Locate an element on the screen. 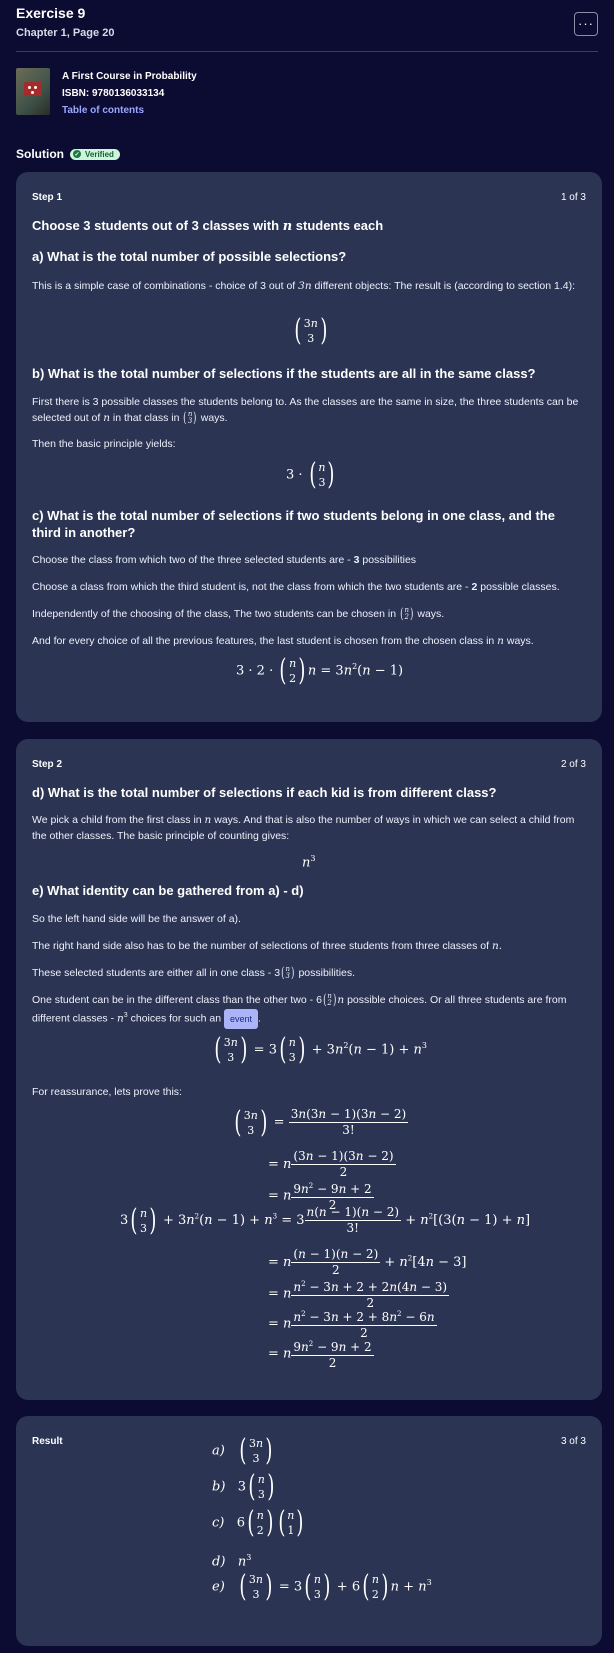 Image resolution: width=614 pixels, height=1653 pixels. table-of-contents-link: Table of contents is located at coordinates (129, 110).